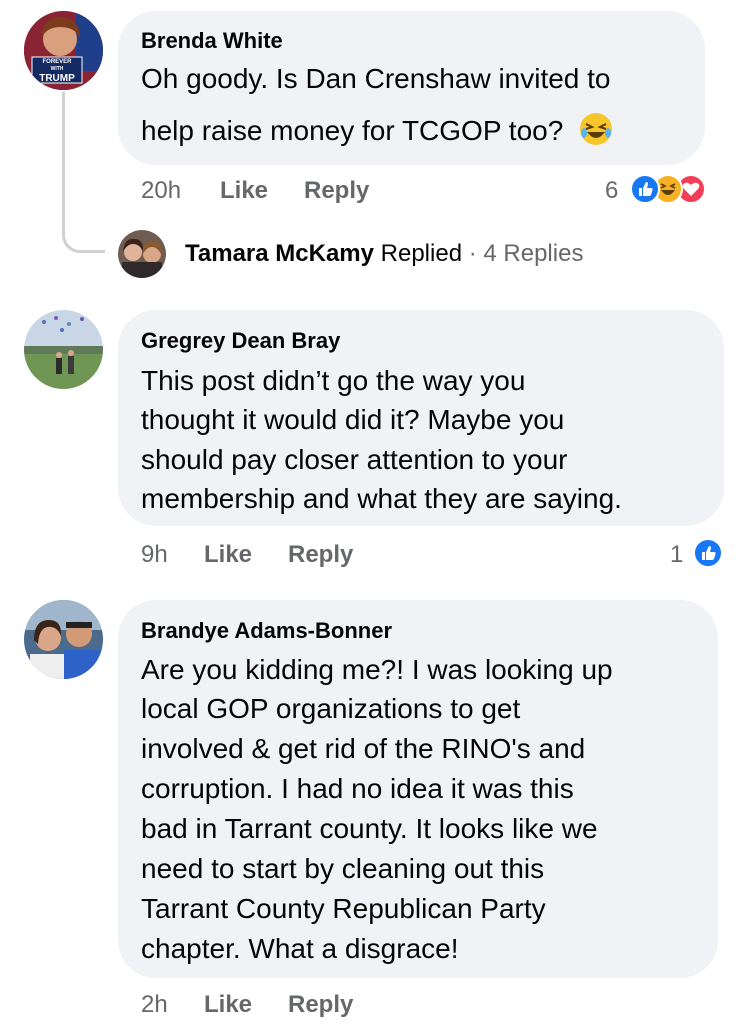  Describe the element at coordinates (596, 134) in the screenshot. I see `laughing-emoji-icon` at that location.